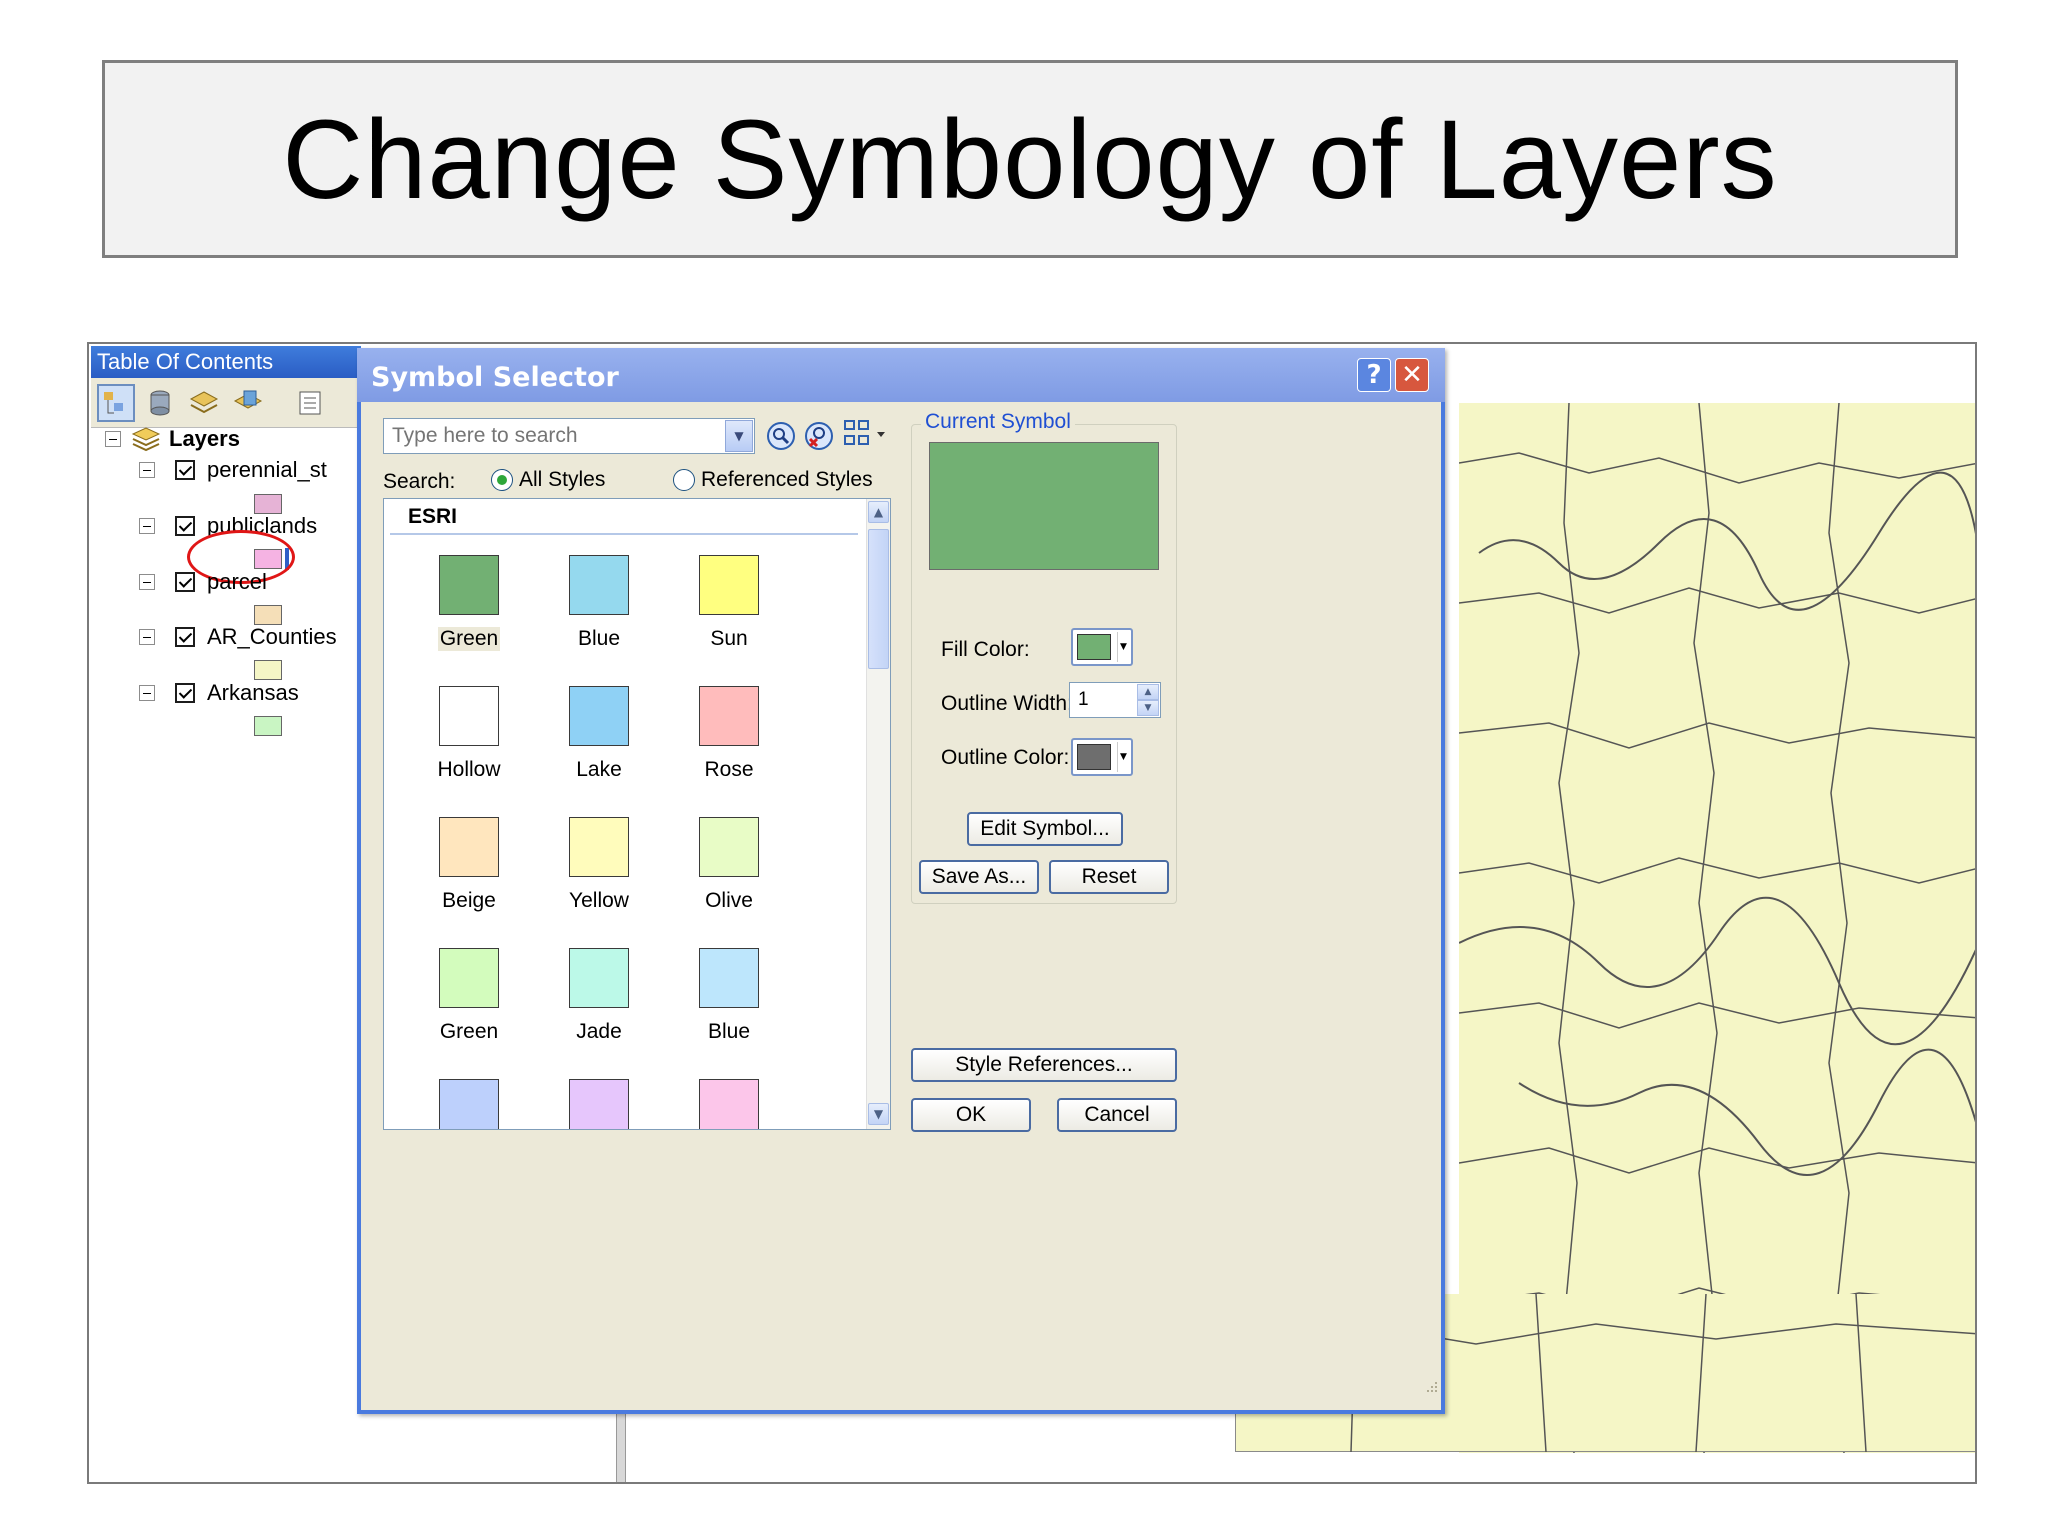  Describe the element at coordinates (599, 900) in the screenshot. I see `symbol-label: Yellow` at that location.